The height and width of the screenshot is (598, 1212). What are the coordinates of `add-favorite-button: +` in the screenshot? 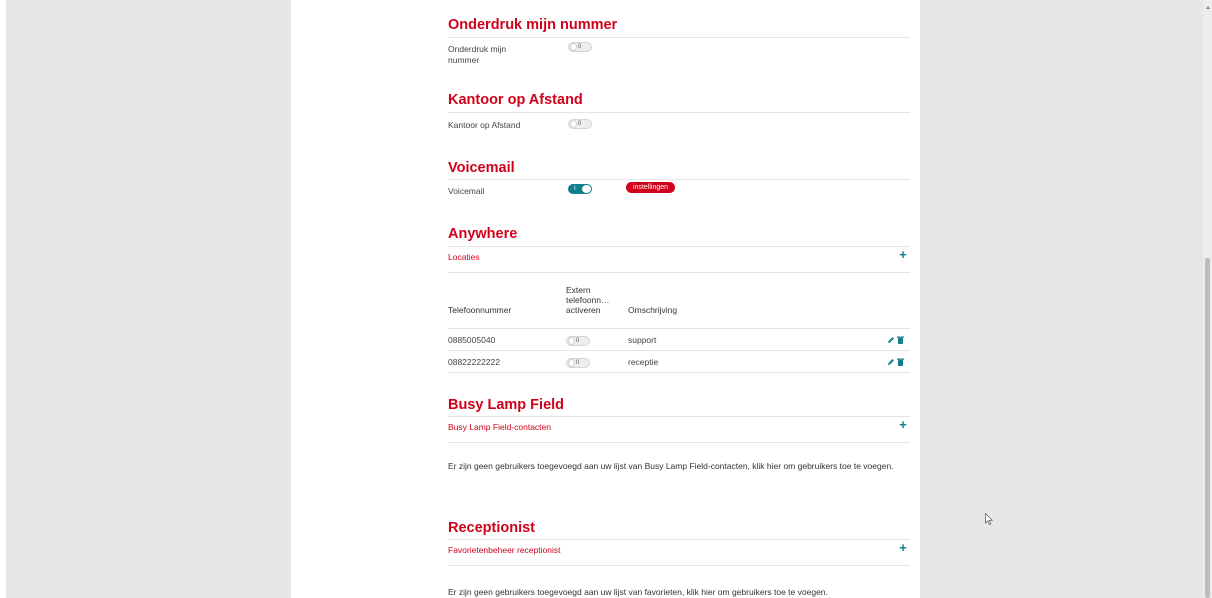 It's located at (903, 547).